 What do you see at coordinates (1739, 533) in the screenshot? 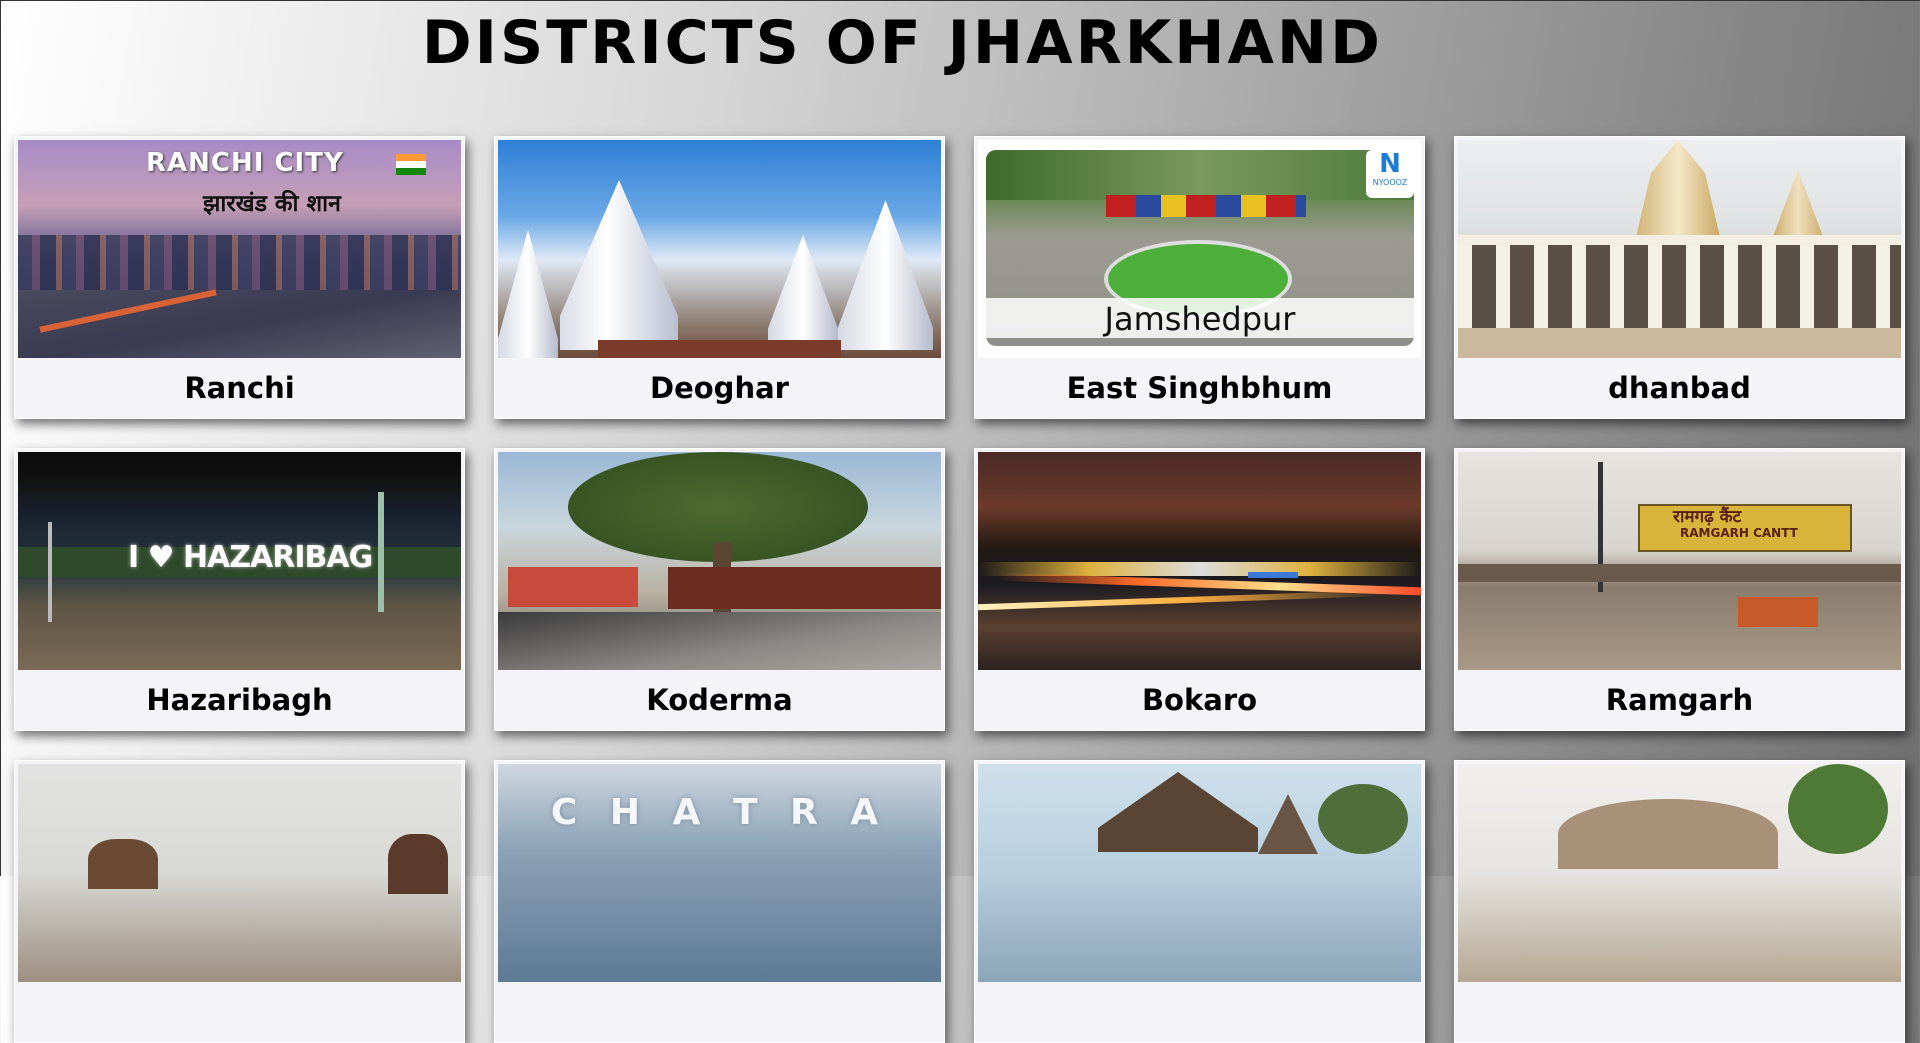
I see `ramgarh-sign-english: RAMGARH CANTT` at bounding box center [1739, 533].